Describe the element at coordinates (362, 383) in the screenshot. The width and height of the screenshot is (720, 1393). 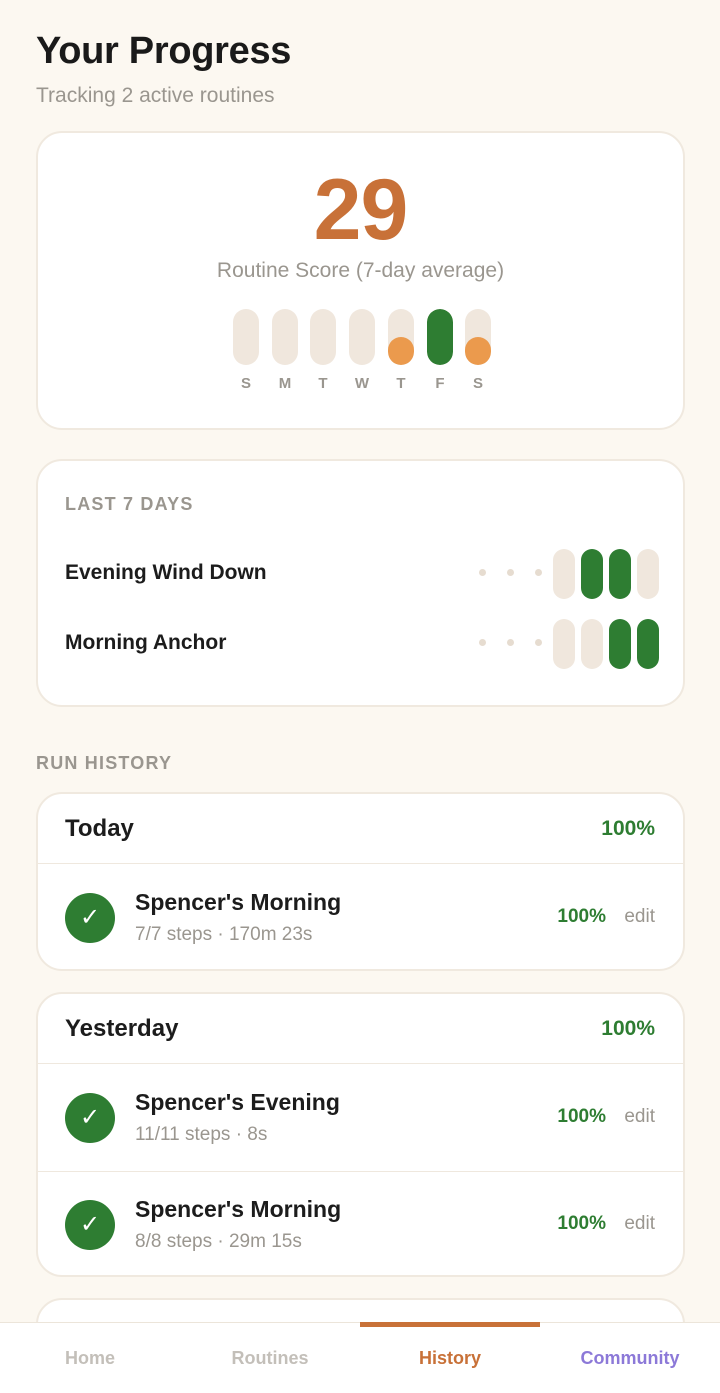
I see `day-bar-label: W` at that location.